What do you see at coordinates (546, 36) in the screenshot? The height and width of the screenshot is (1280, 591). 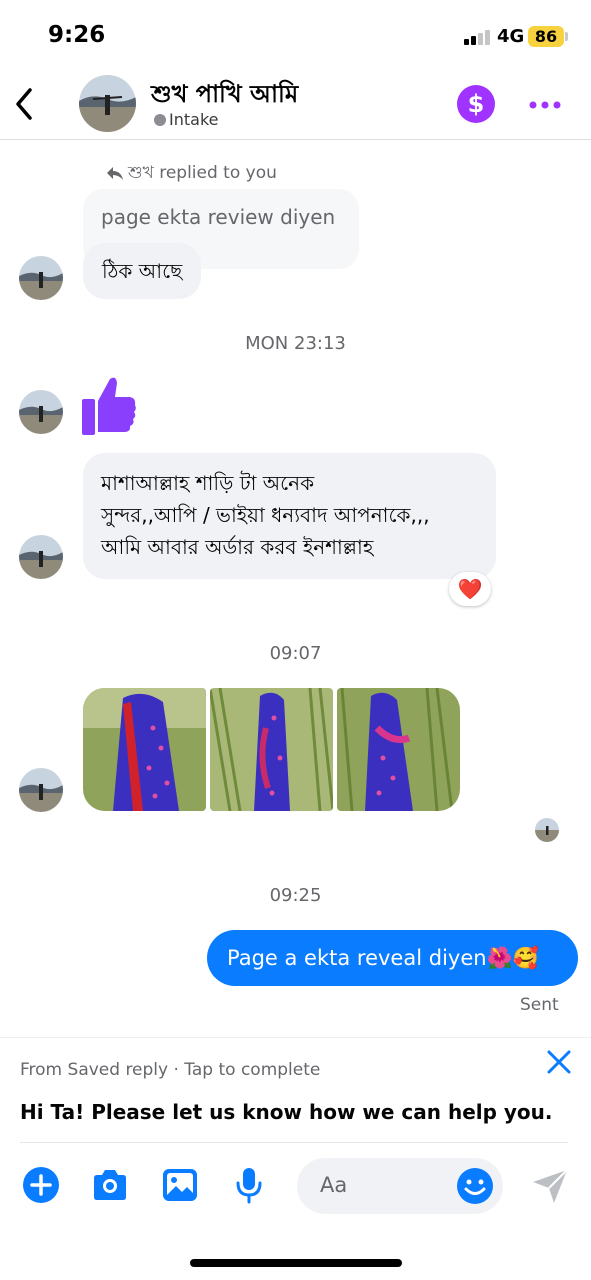 I see `battery-icon: 86` at bounding box center [546, 36].